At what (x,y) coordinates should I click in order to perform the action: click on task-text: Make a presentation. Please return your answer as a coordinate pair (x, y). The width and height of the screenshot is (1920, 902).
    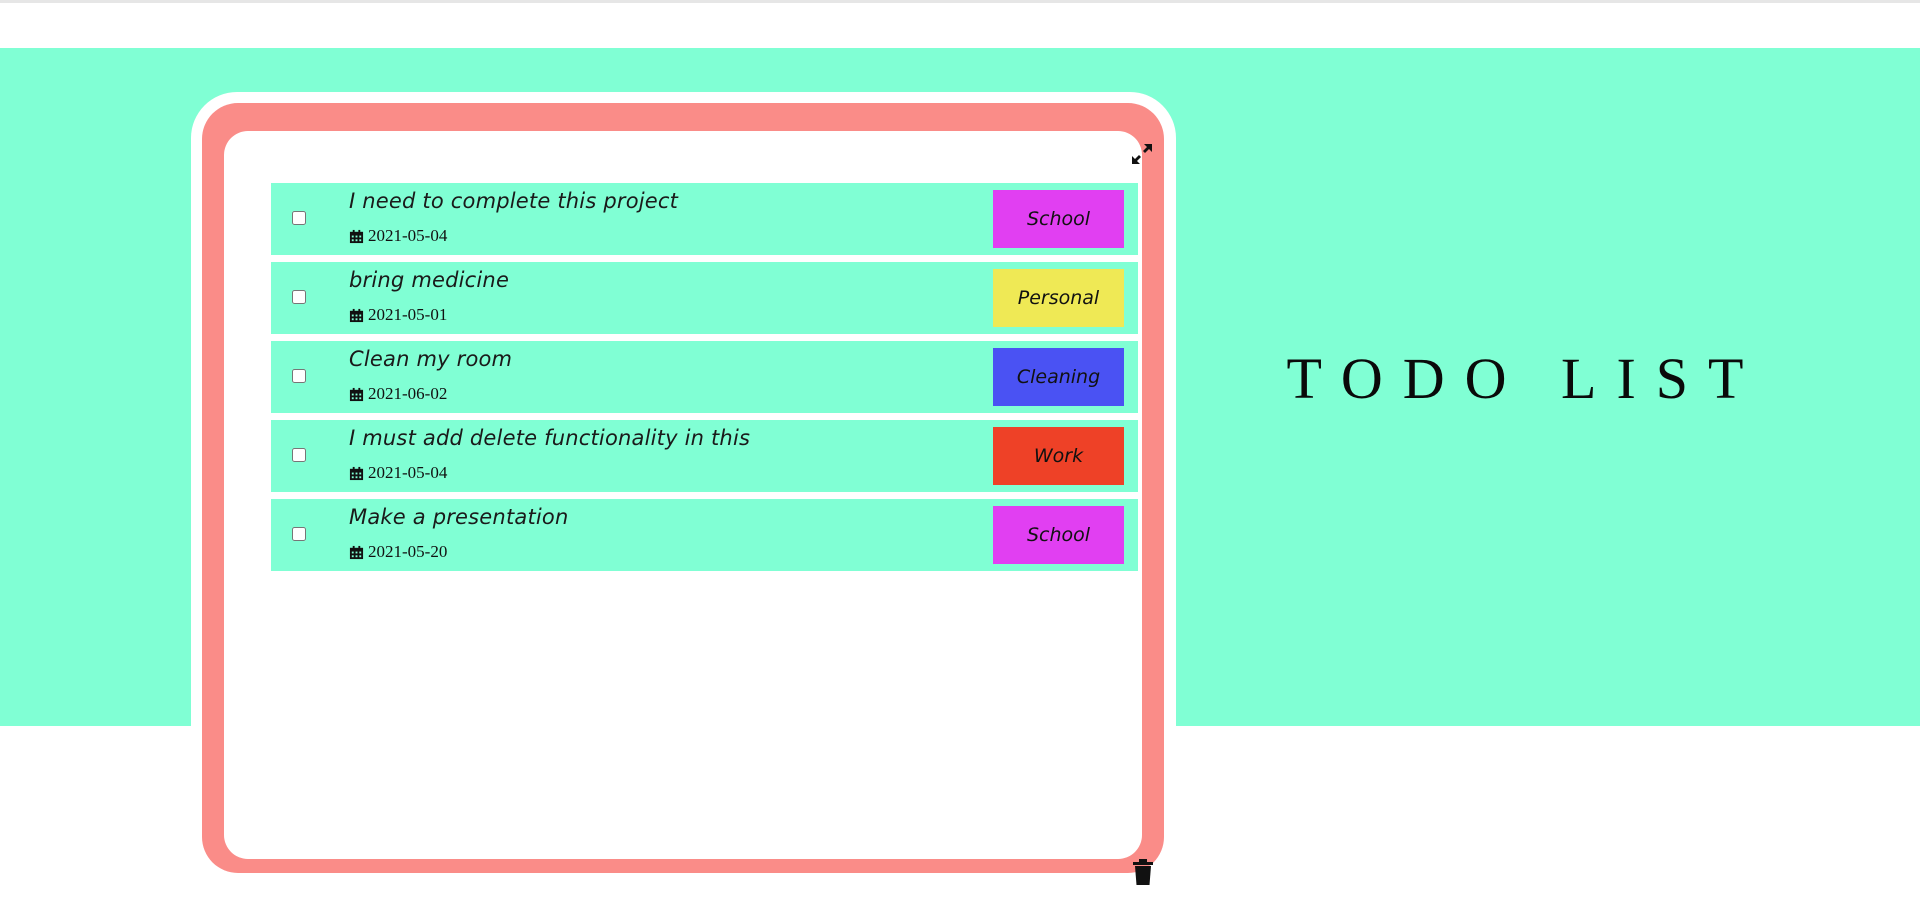
    Looking at the image, I should click on (459, 517).